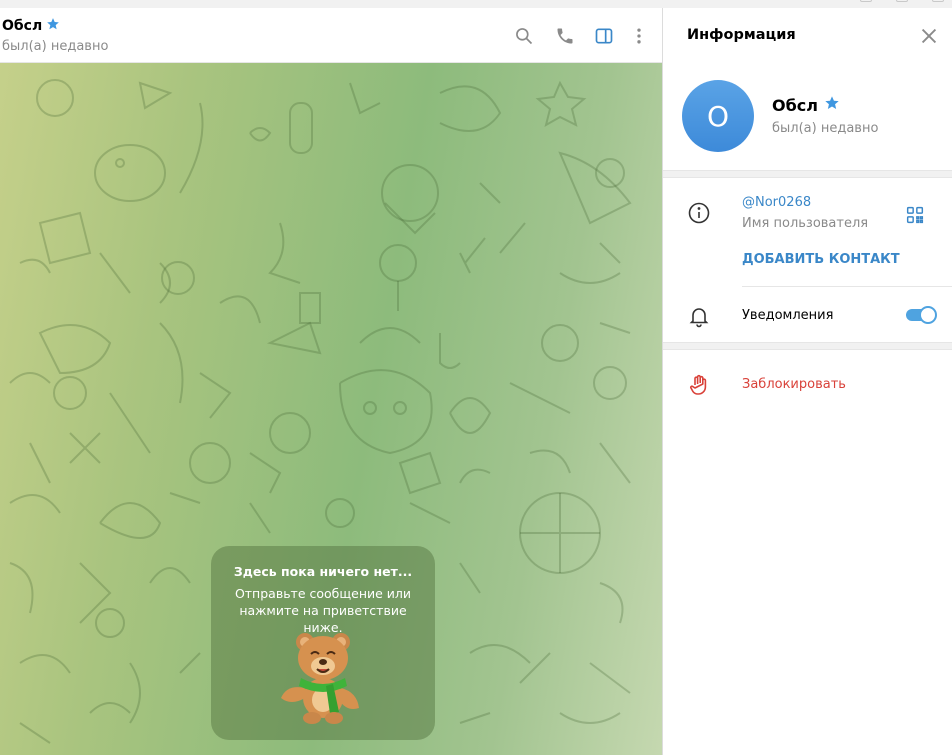  I want to click on minimize-window-button, so click(866, 1).